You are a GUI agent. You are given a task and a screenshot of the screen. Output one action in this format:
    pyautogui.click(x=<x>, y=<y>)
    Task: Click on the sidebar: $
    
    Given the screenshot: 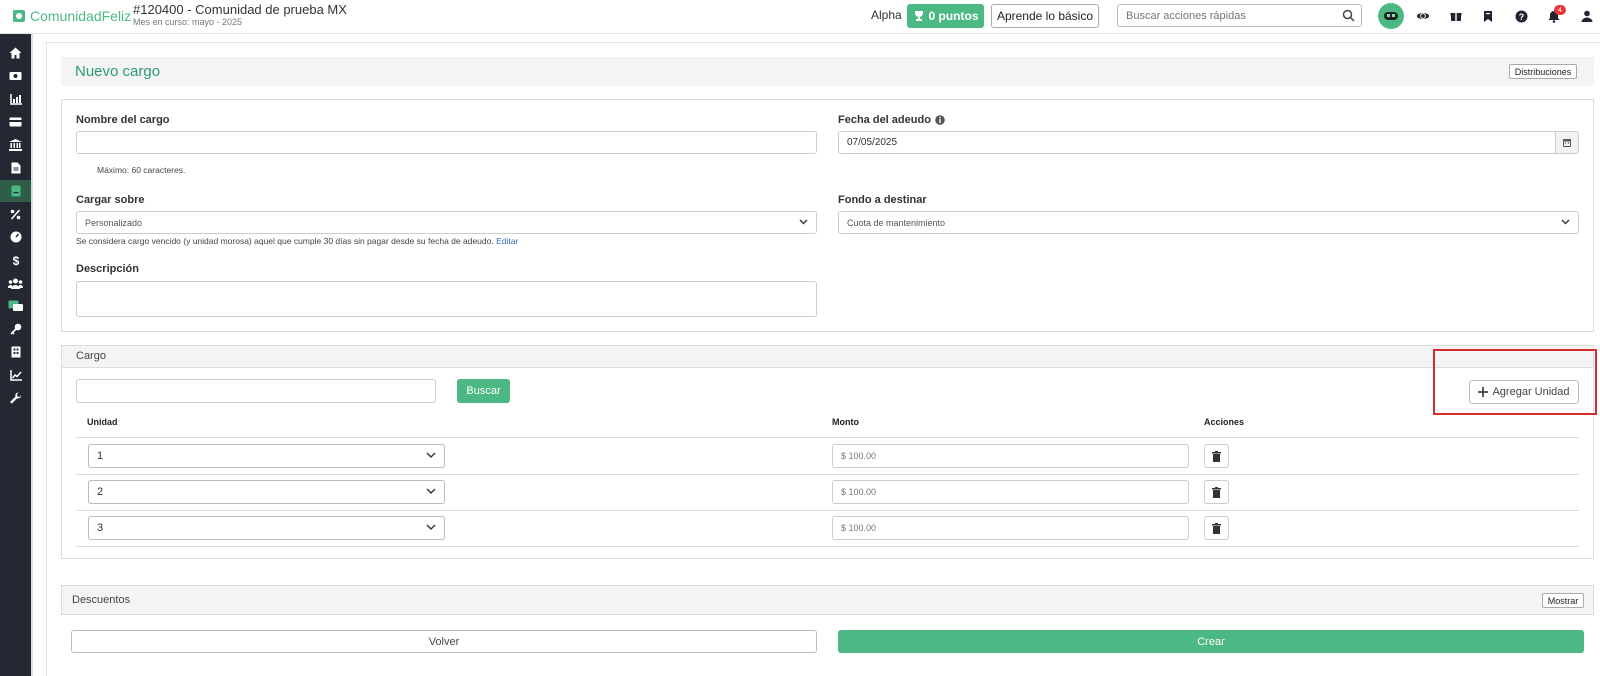 What is the action you would take?
    pyautogui.click(x=15, y=355)
    